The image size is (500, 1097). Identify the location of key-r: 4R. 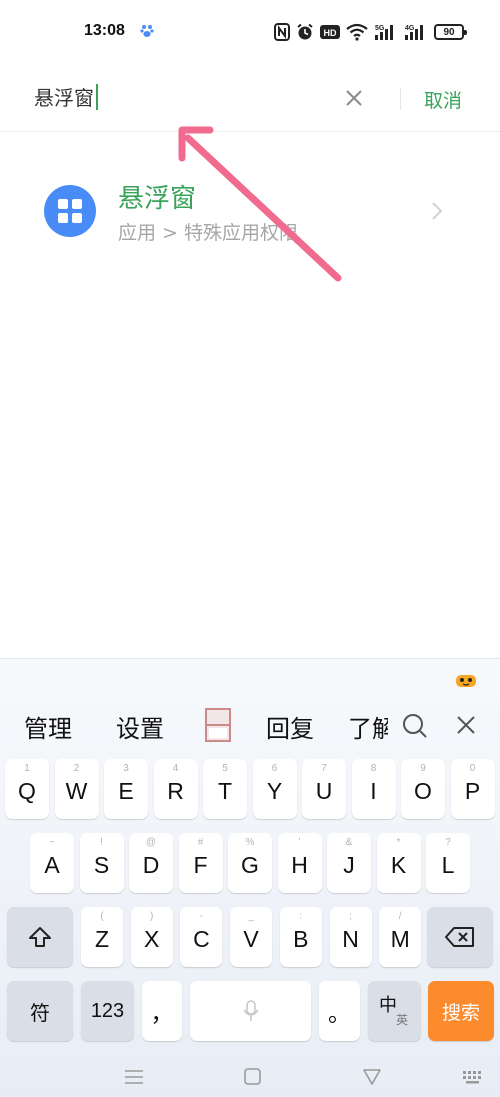
(175, 789).